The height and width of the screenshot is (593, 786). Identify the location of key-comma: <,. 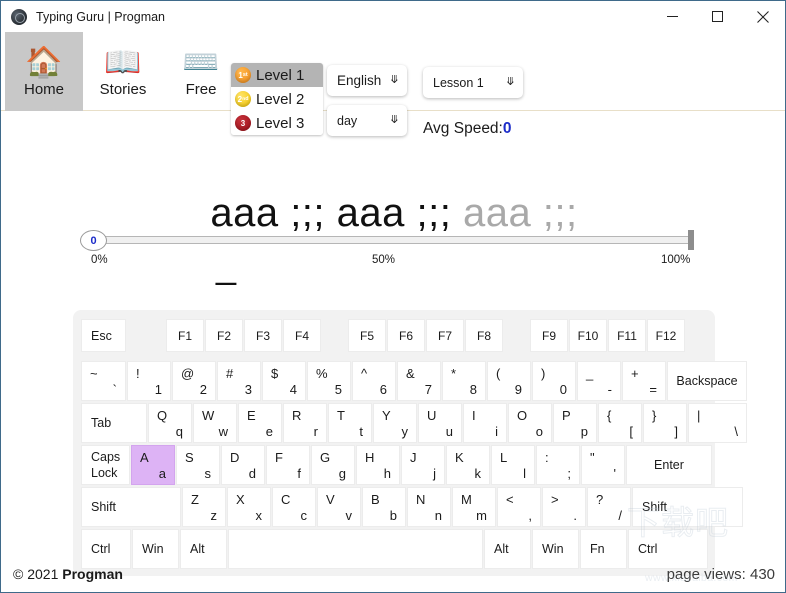
(519, 507).